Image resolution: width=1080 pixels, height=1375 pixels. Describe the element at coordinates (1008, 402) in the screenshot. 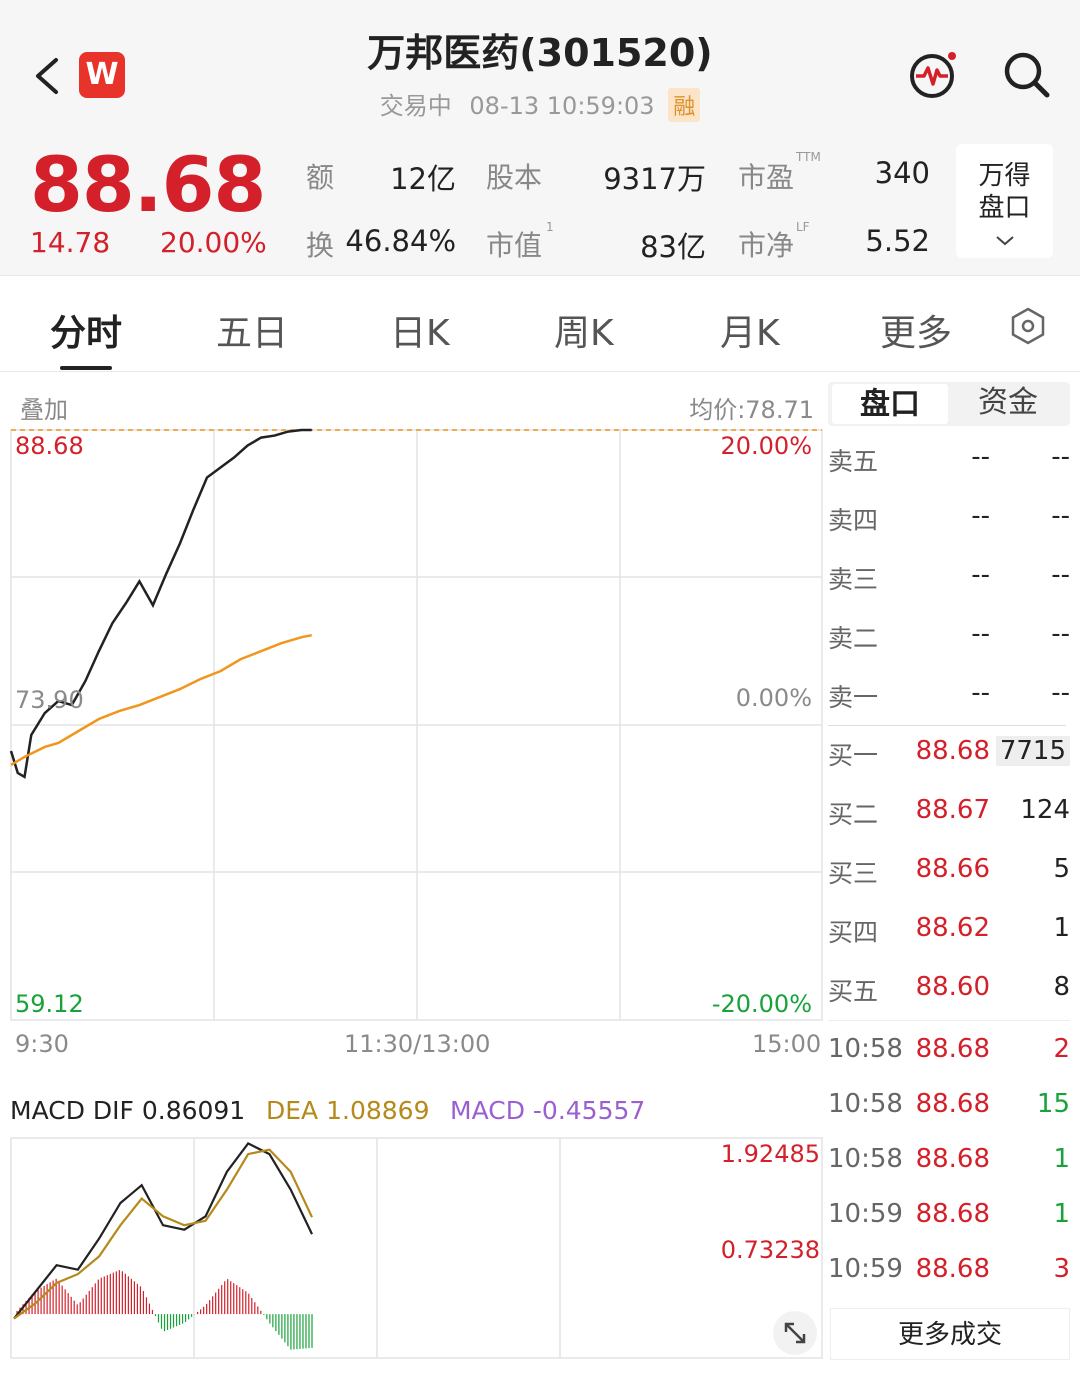

I see `tab-capital-flow: 资金` at that location.